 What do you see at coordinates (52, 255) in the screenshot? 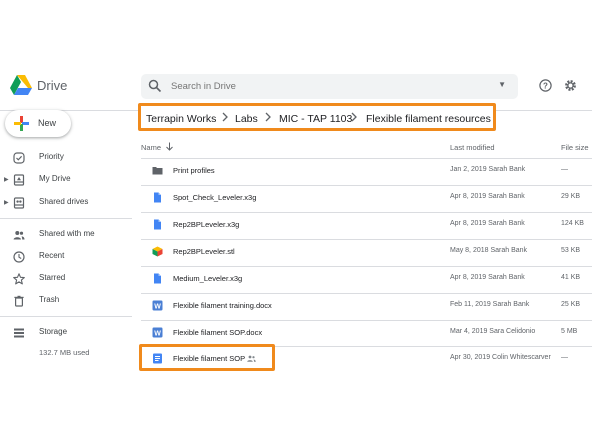
I see `sidebar-item-label: Recent` at bounding box center [52, 255].